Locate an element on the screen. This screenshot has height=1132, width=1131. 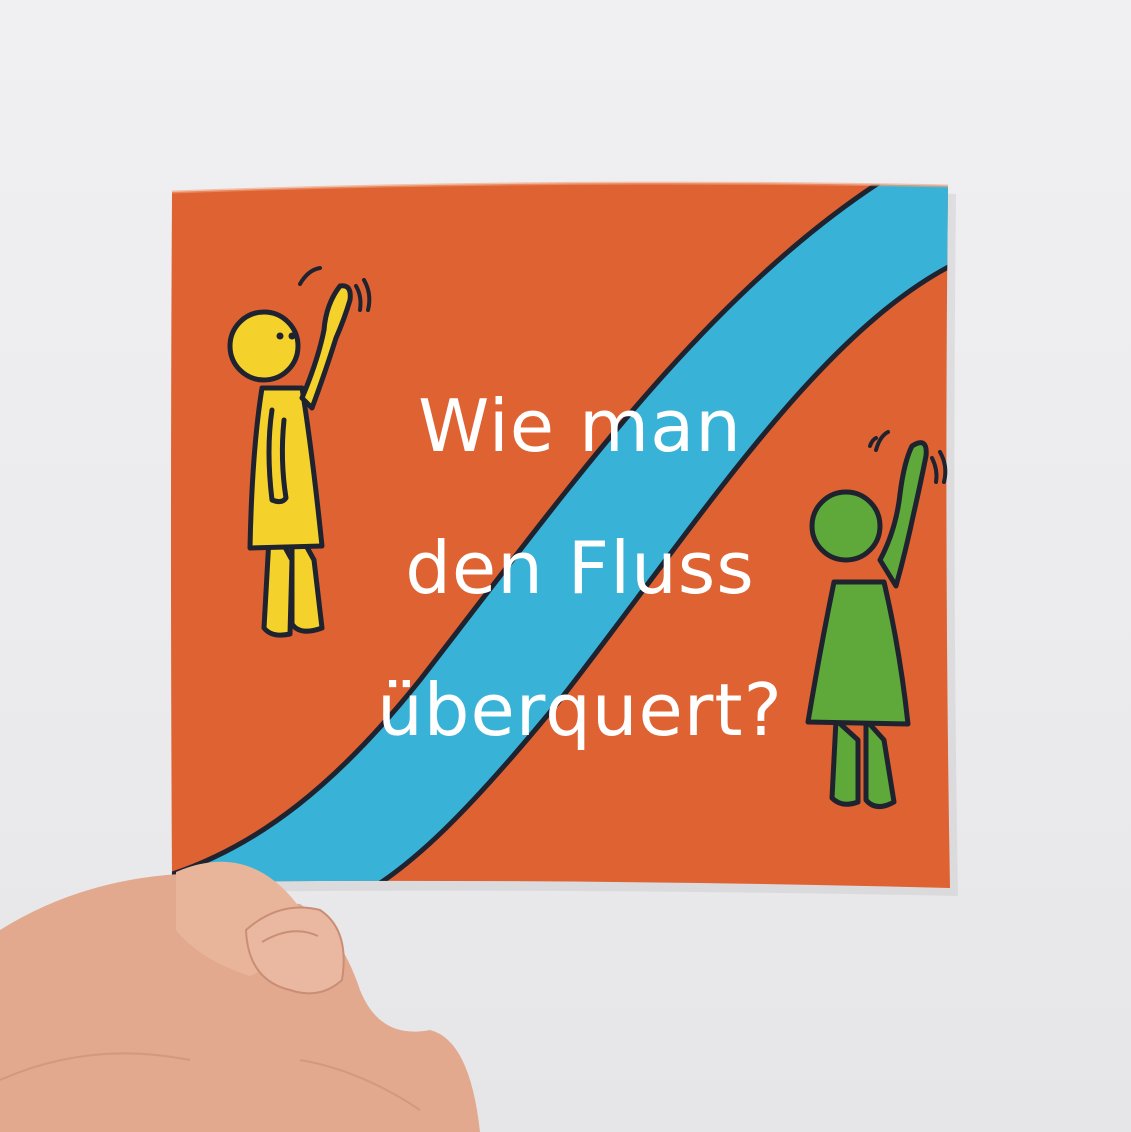
title-line-1: Wie man is located at coordinates (580, 426).